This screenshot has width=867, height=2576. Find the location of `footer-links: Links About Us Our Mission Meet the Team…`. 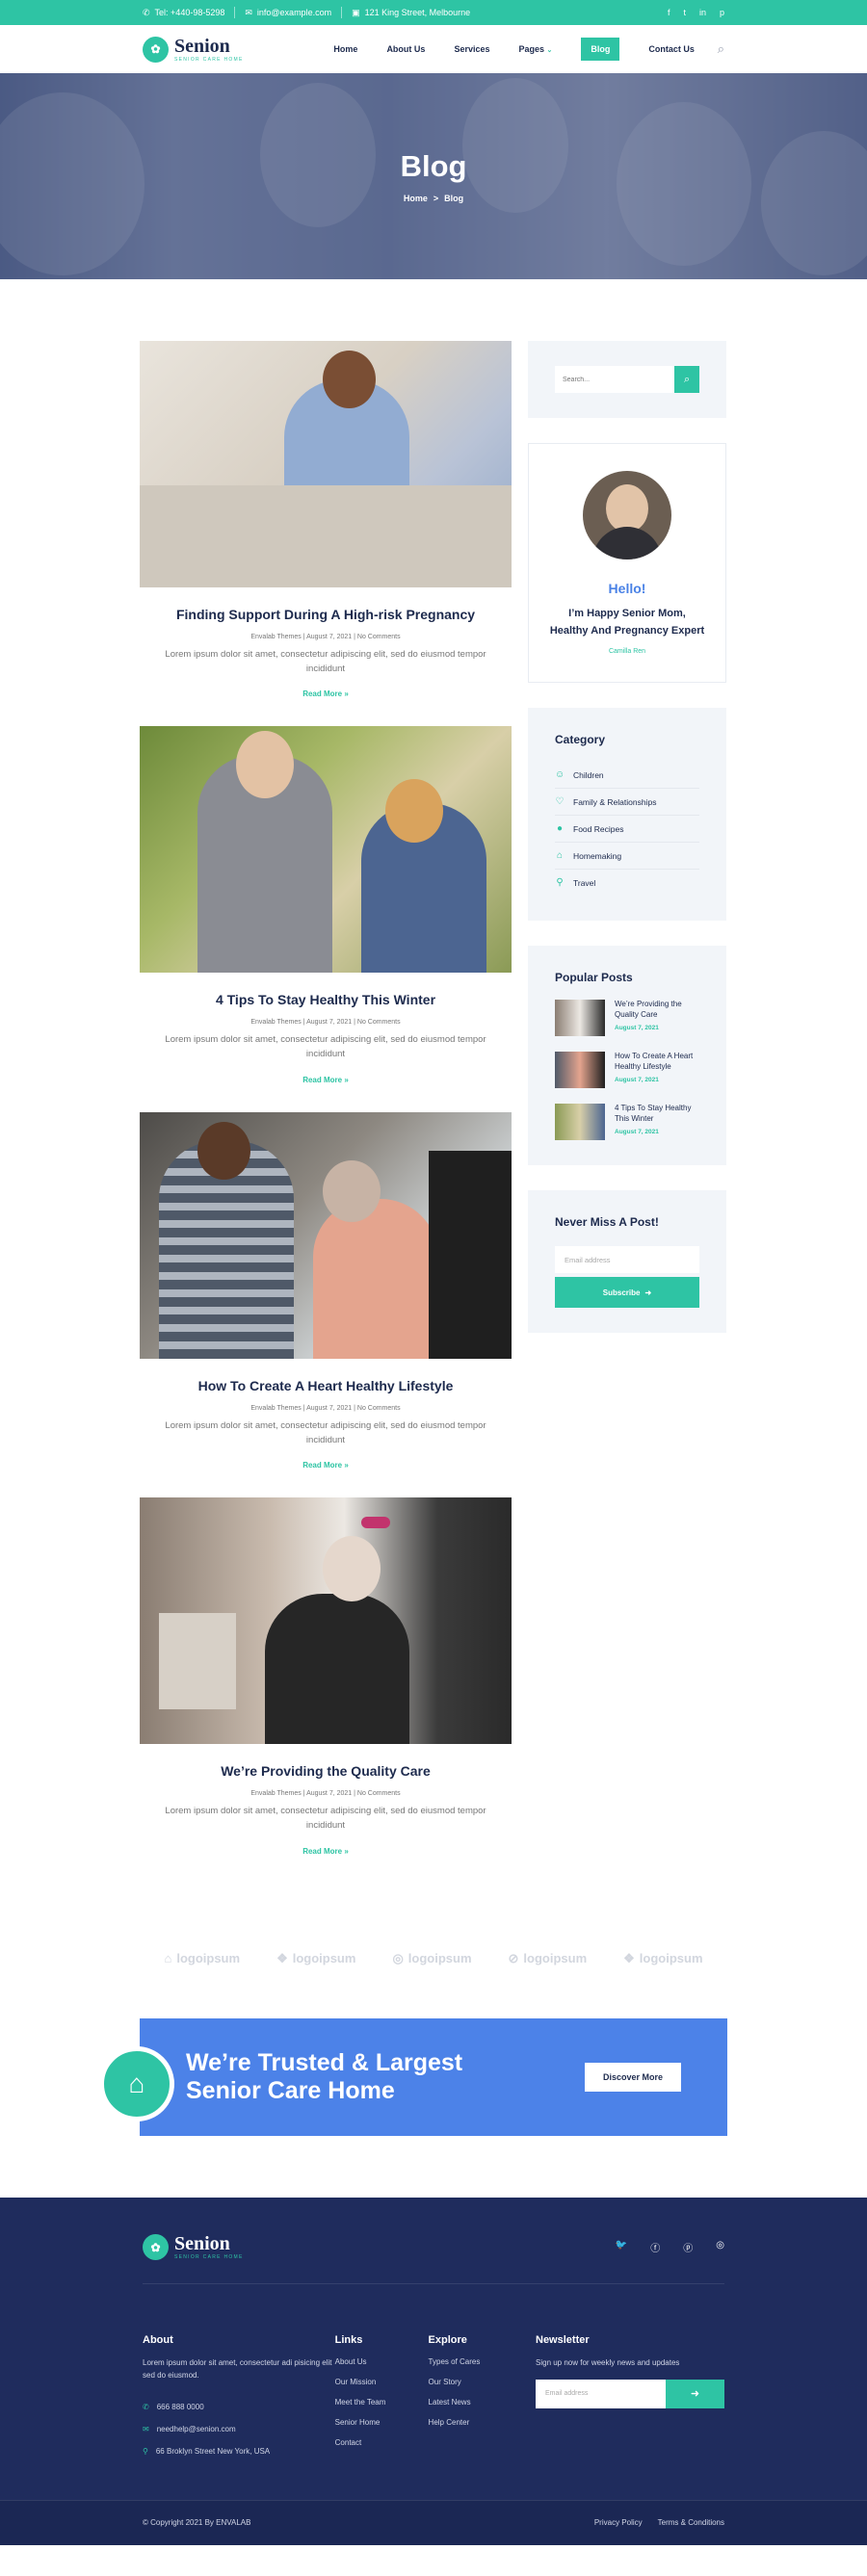

footer-links: Links About Us Our Mission Meet the Team… is located at coordinates (382, 2417).